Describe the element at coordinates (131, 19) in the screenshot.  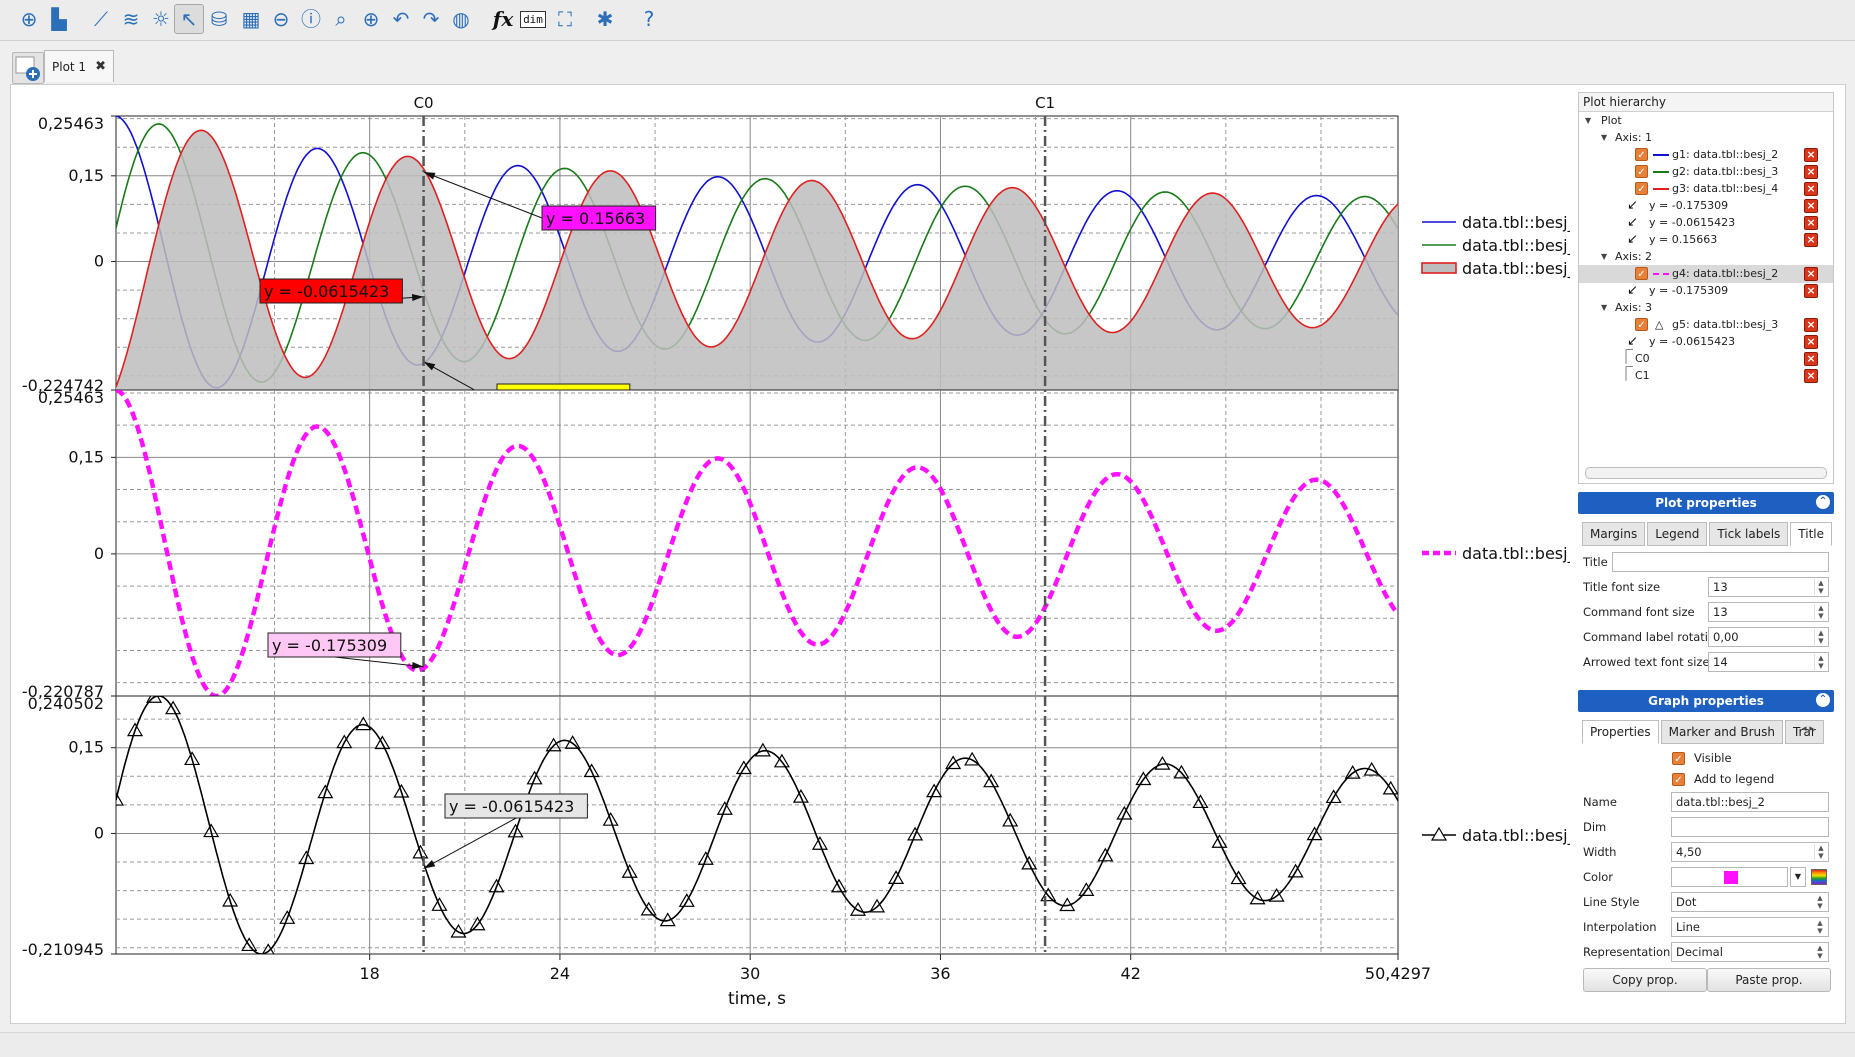
I see `multi-line-chart-button: ≋` at that location.